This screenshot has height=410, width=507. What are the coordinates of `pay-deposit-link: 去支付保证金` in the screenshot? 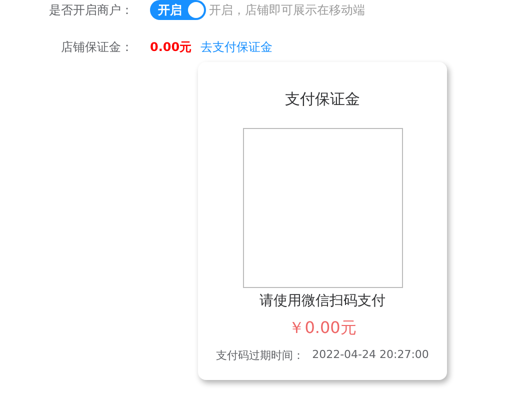 It's located at (236, 47).